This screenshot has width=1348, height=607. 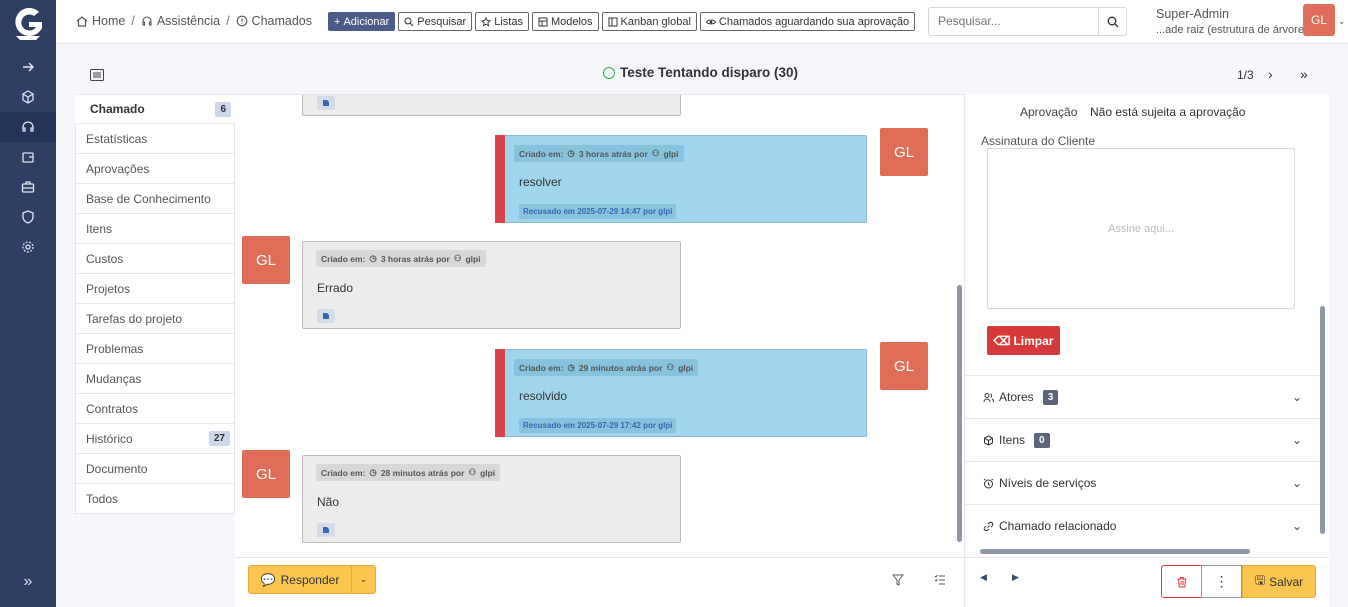 I want to click on more-actions-button: ⋮, so click(x=1221, y=581).